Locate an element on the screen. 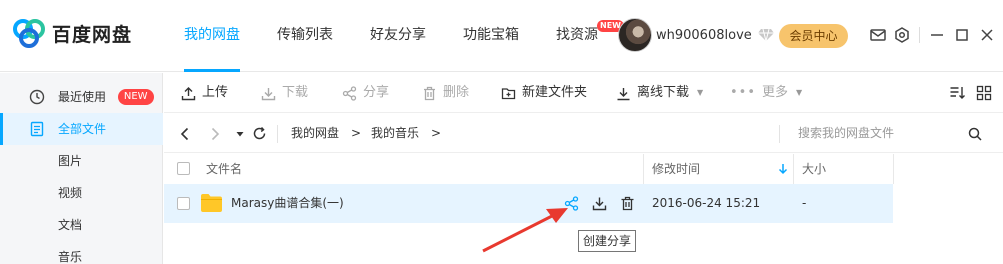  upload-button: 上传 is located at coordinates (204, 93).